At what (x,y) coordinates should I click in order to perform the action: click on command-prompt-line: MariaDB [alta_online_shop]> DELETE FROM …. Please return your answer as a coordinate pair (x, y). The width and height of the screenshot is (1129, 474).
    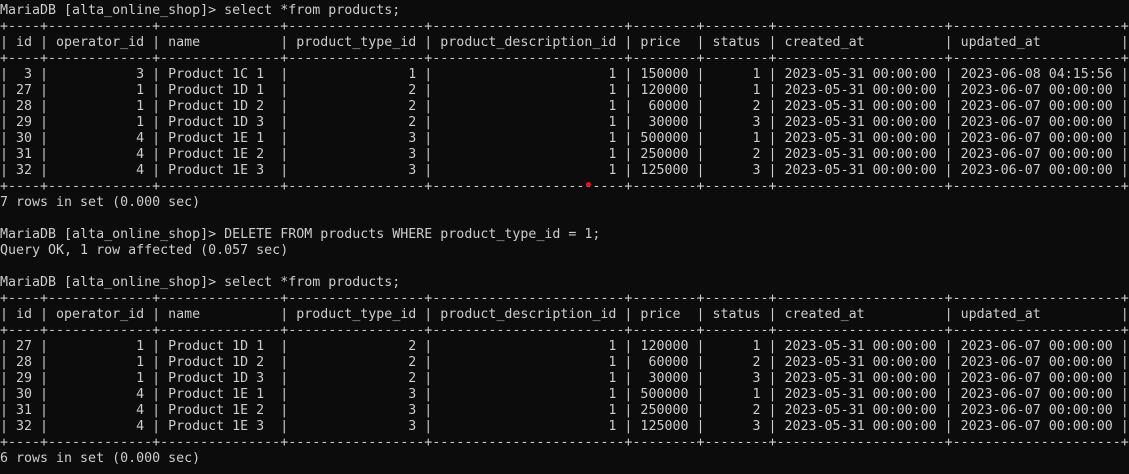
    Looking at the image, I should click on (300, 234).